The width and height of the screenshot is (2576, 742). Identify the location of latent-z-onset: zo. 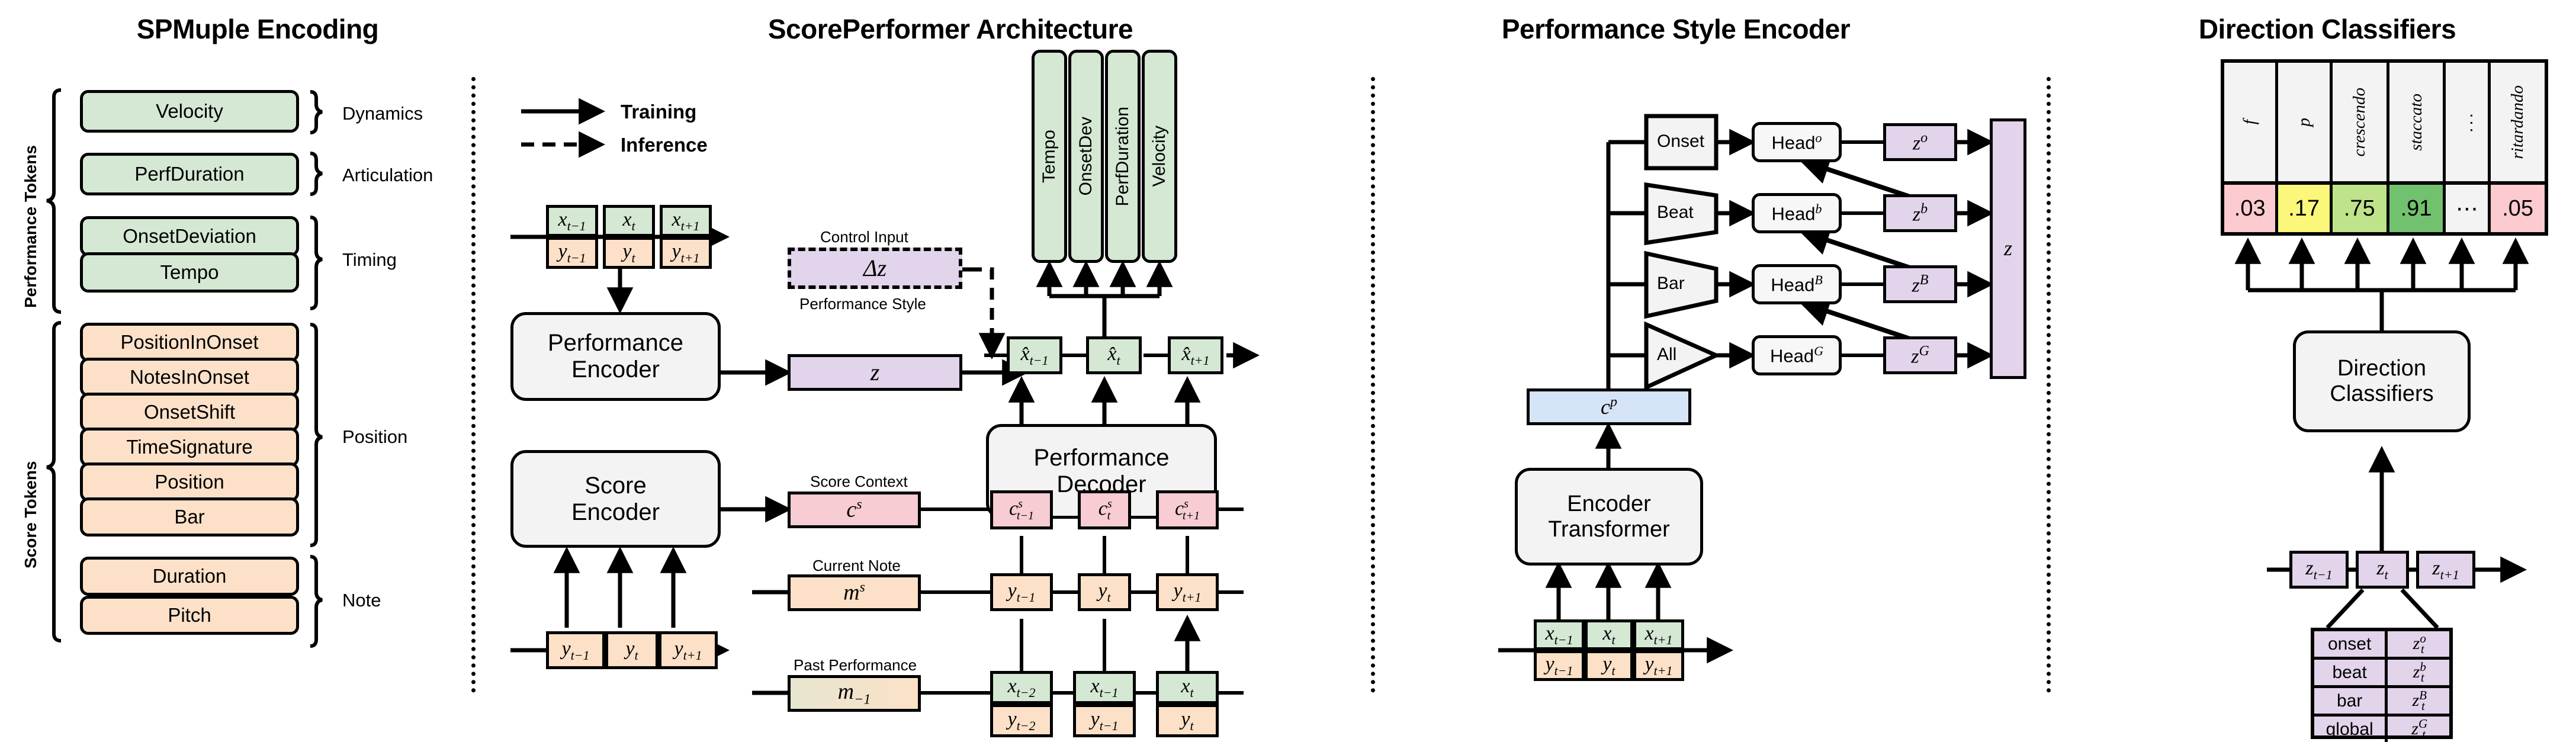
(1920, 142).